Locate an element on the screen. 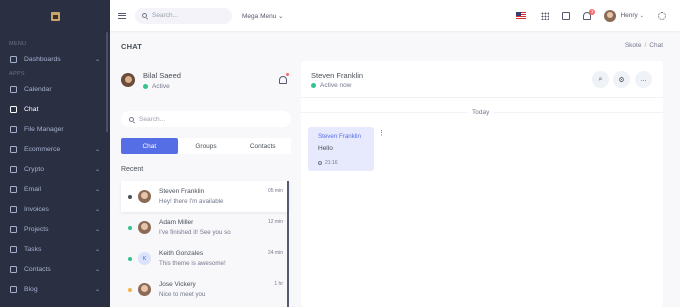 The image size is (680, 307). apps-grid-icon is located at coordinates (545, 15).